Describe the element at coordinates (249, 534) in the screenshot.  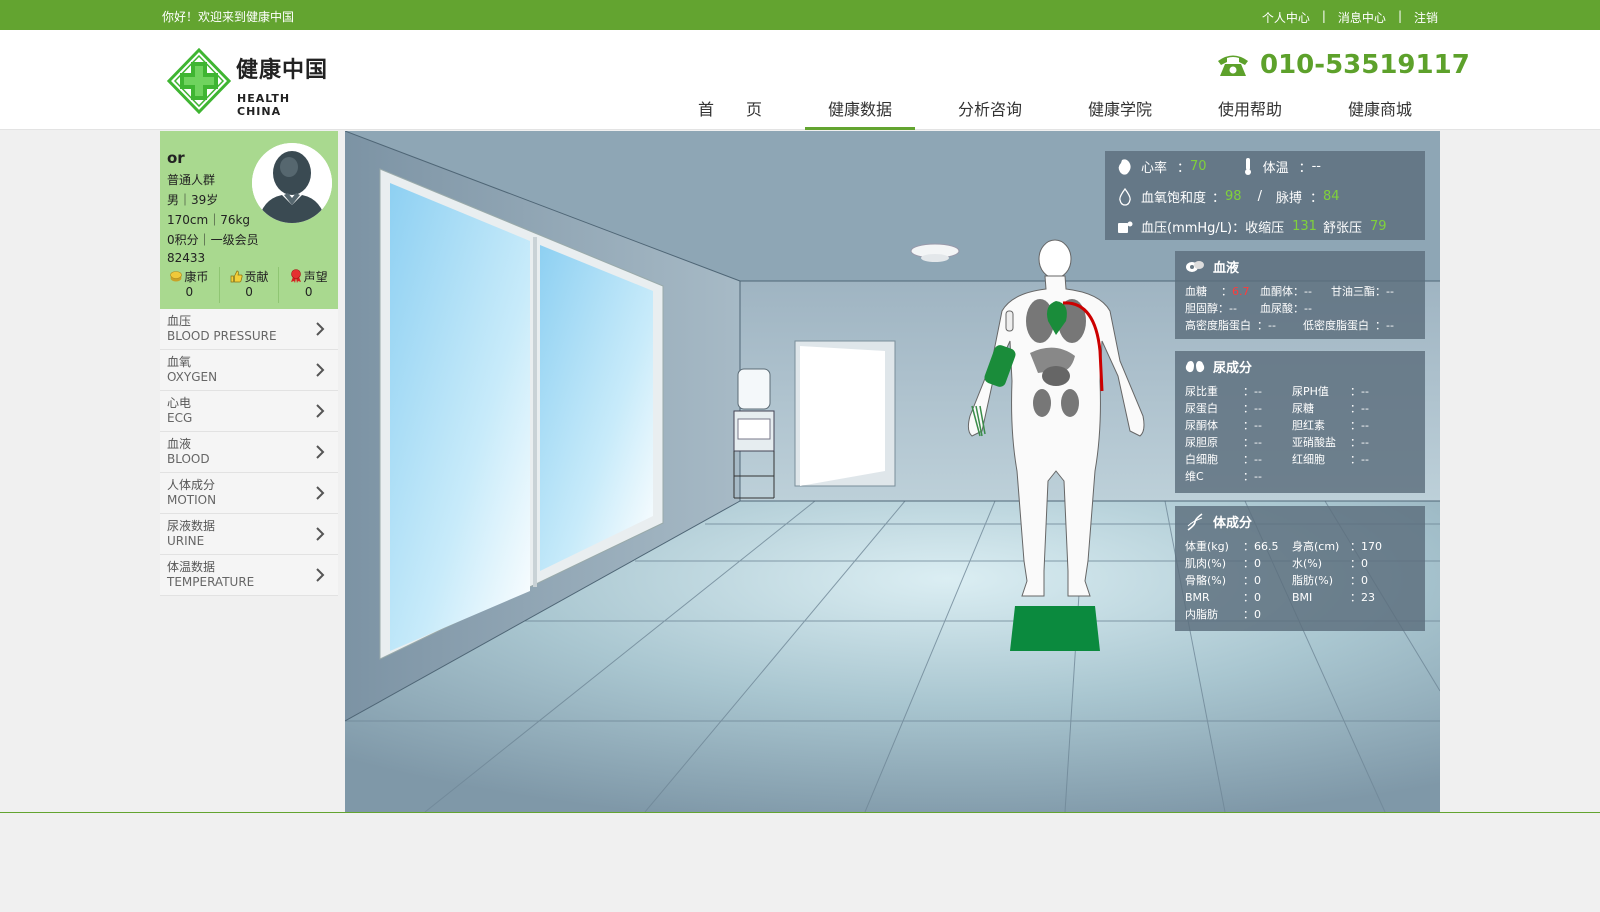
I see `menu-urine: 尿液数据 URINE` at that location.